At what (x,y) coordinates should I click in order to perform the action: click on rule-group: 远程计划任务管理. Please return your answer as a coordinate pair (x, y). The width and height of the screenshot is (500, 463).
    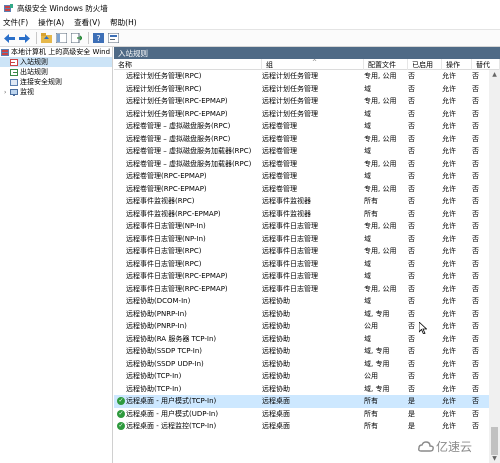
    Looking at the image, I should click on (290, 113).